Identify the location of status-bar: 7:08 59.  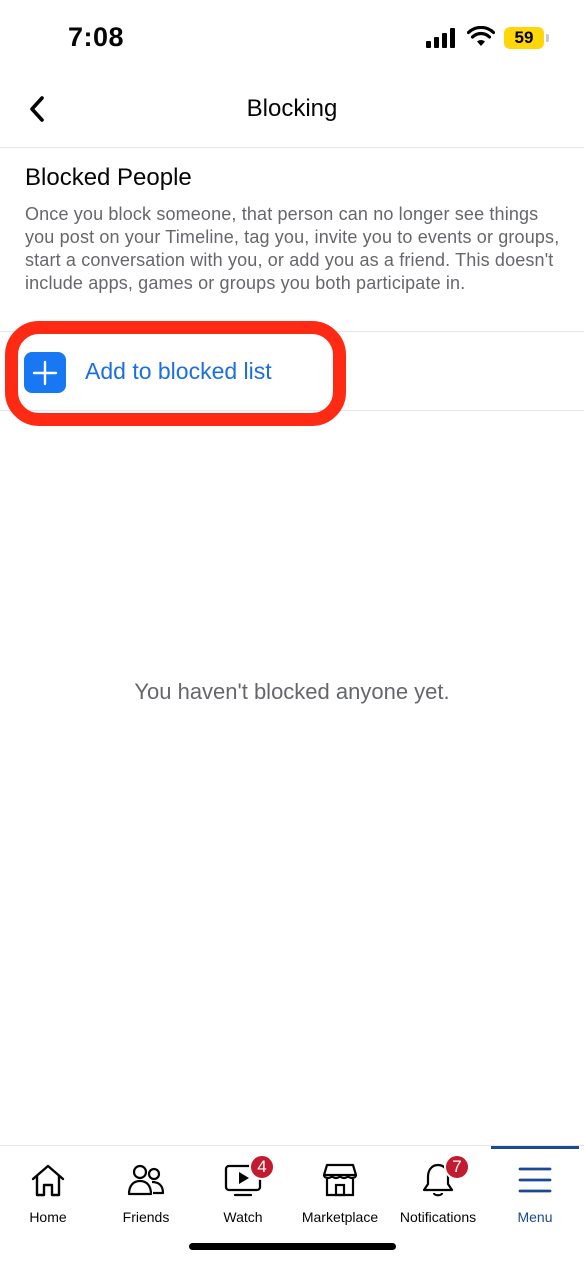
(292, 39).